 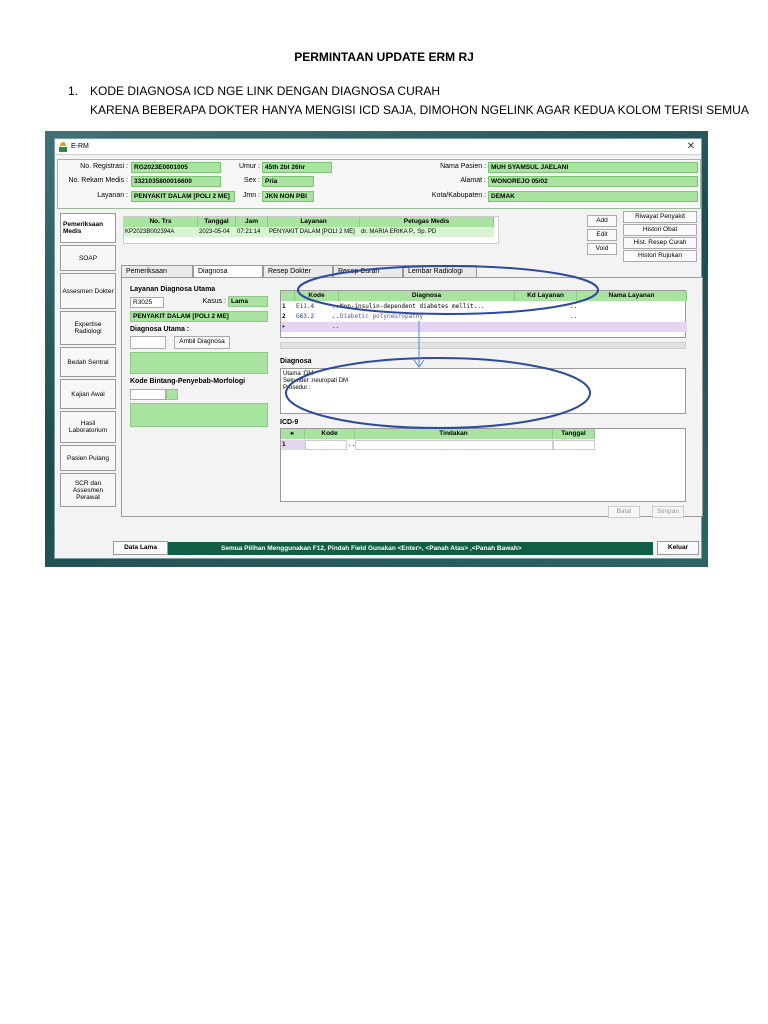 What do you see at coordinates (593, 196) in the screenshot?
I see `kota-field: DEMAK` at bounding box center [593, 196].